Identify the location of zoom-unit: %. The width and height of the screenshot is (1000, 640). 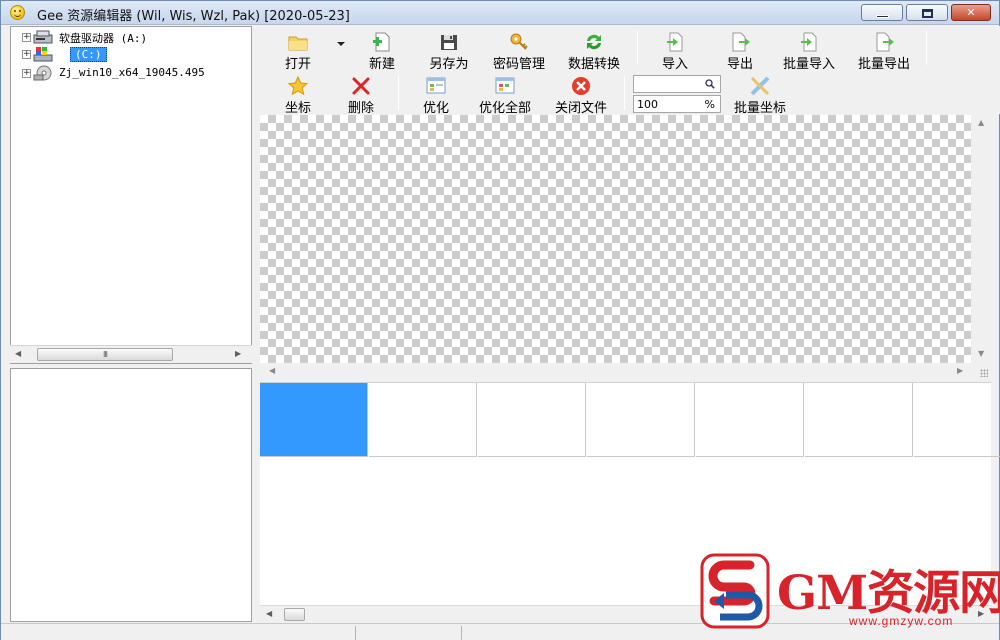
(709, 104).